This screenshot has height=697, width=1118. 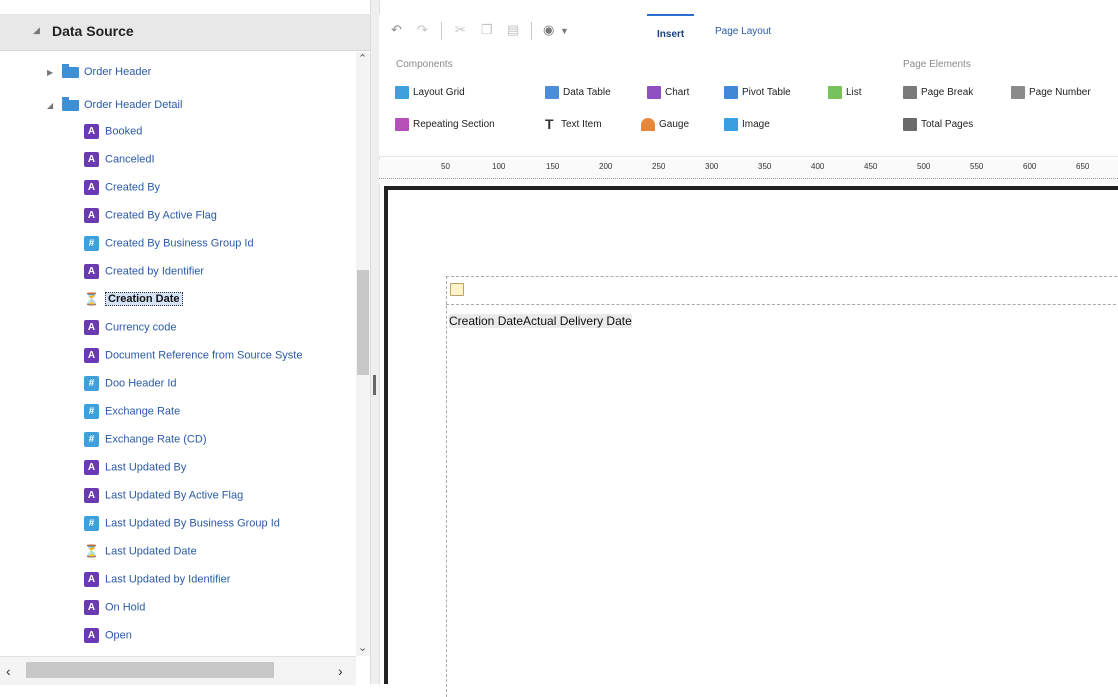 What do you see at coordinates (659, 166) in the screenshot?
I see `ruler-tick-label: 250` at bounding box center [659, 166].